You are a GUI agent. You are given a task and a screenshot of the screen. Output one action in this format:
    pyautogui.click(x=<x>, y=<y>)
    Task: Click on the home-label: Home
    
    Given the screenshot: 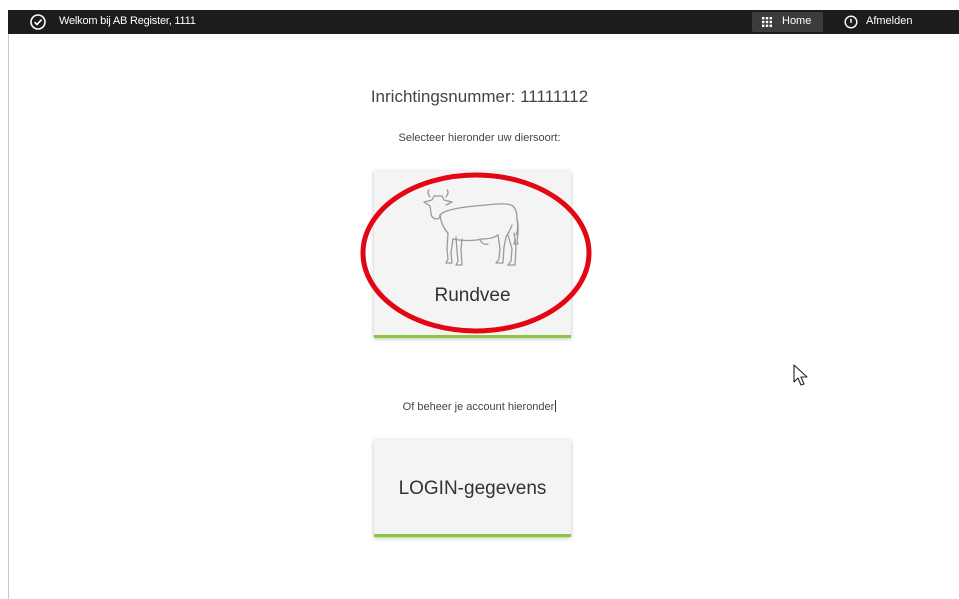 What is the action you would take?
    pyautogui.click(x=797, y=21)
    